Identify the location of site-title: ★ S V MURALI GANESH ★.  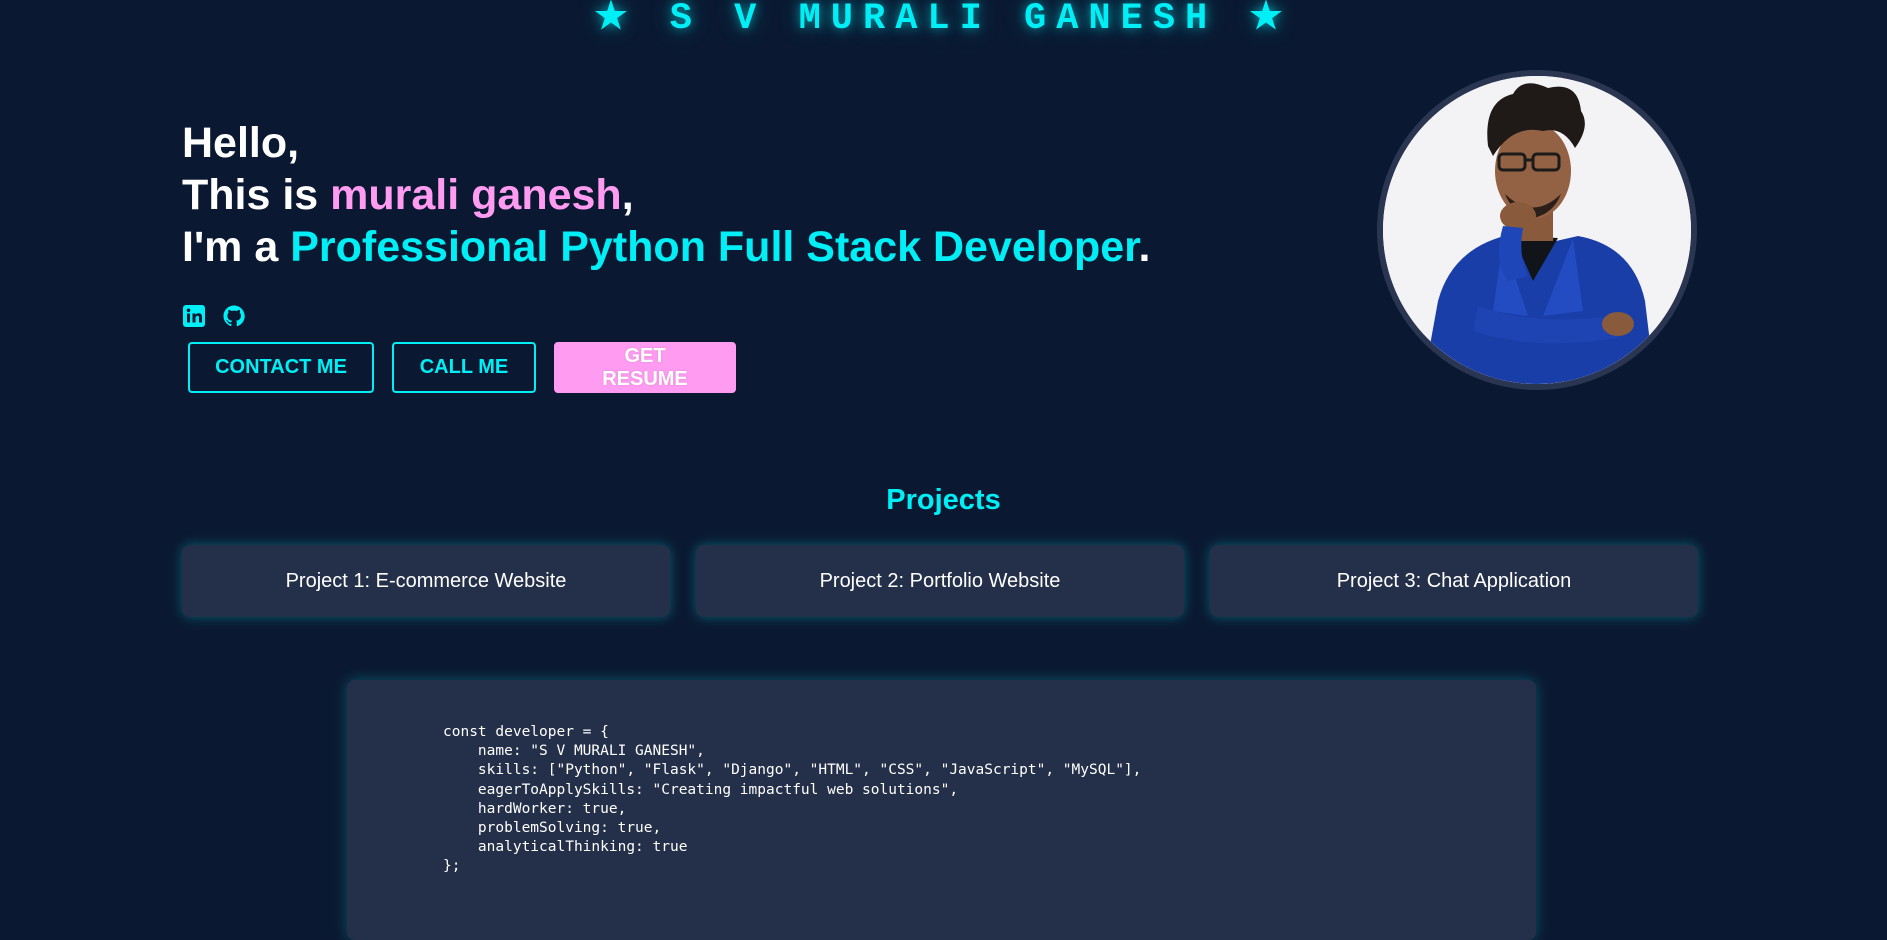
(943, 20).